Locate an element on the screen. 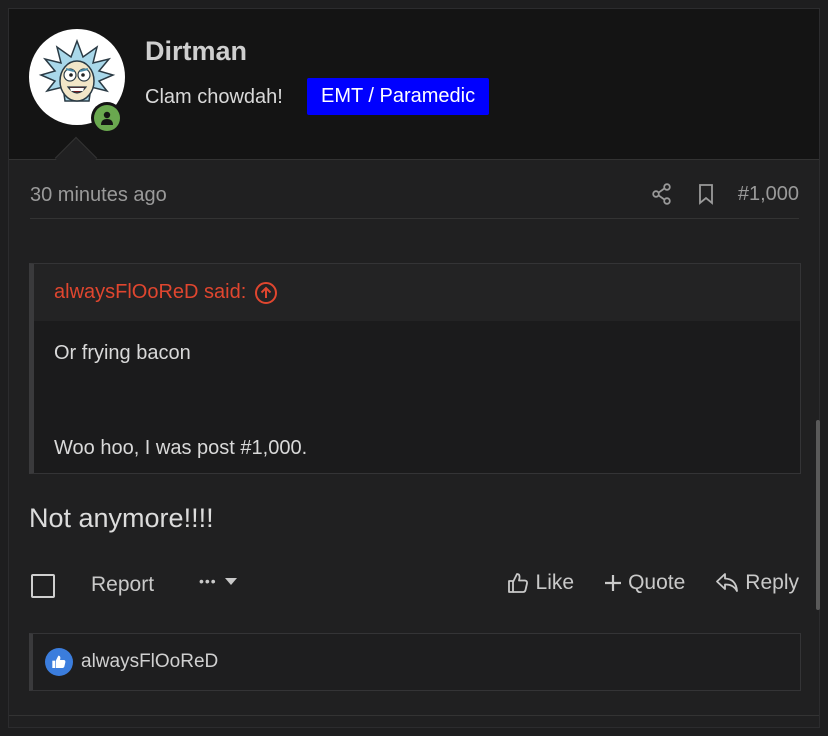 Image resolution: width=828 pixels, height=736 pixels. select-post-checkbox is located at coordinates (43, 586).